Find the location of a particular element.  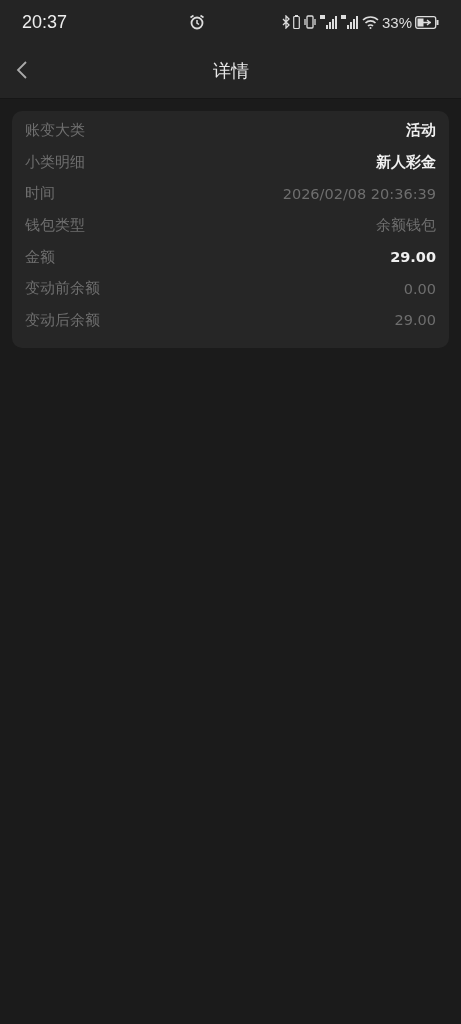

detail-value: 余额钱包 is located at coordinates (406, 226).